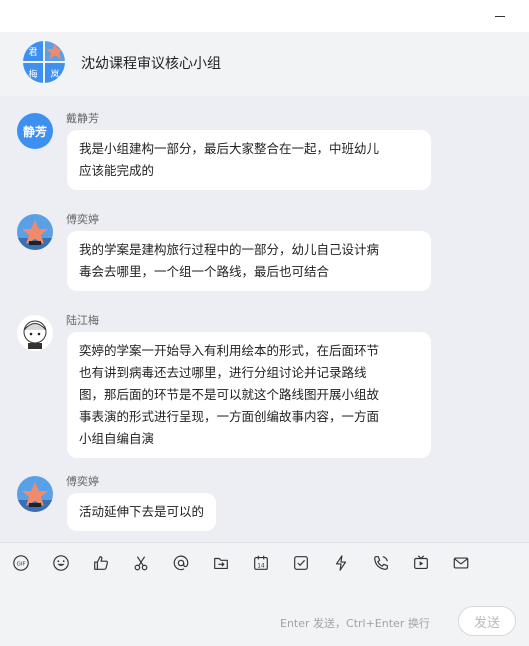  What do you see at coordinates (301, 563) in the screenshot?
I see `checkbox-icon` at bounding box center [301, 563].